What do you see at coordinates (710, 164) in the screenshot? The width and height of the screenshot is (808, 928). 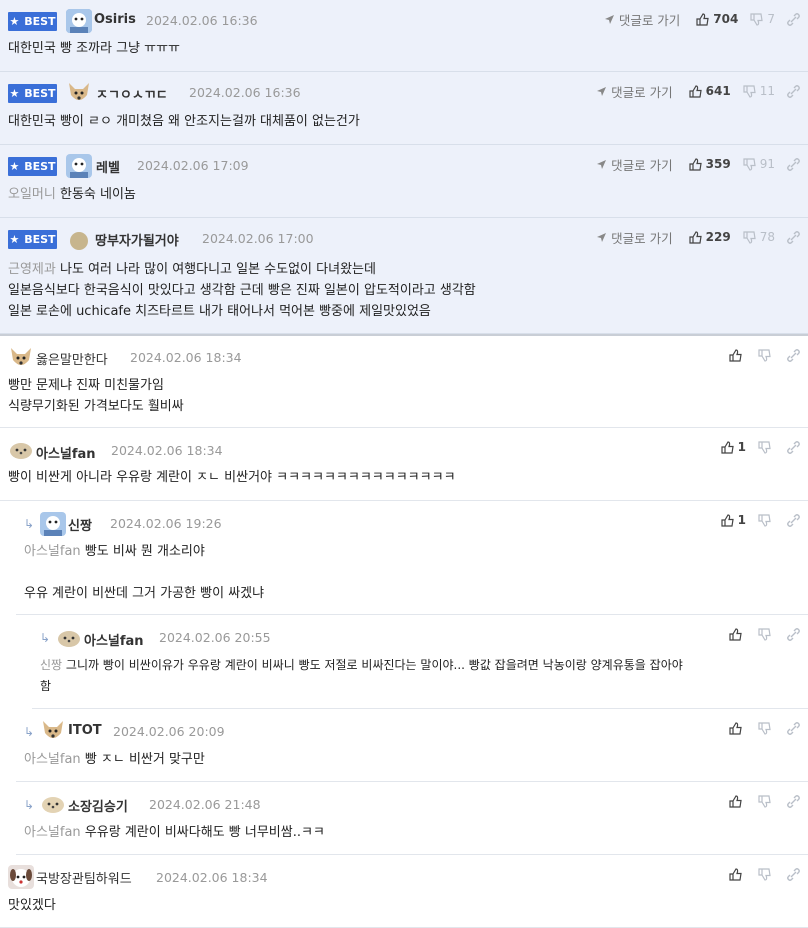 I see `upvote-button: 359` at bounding box center [710, 164].